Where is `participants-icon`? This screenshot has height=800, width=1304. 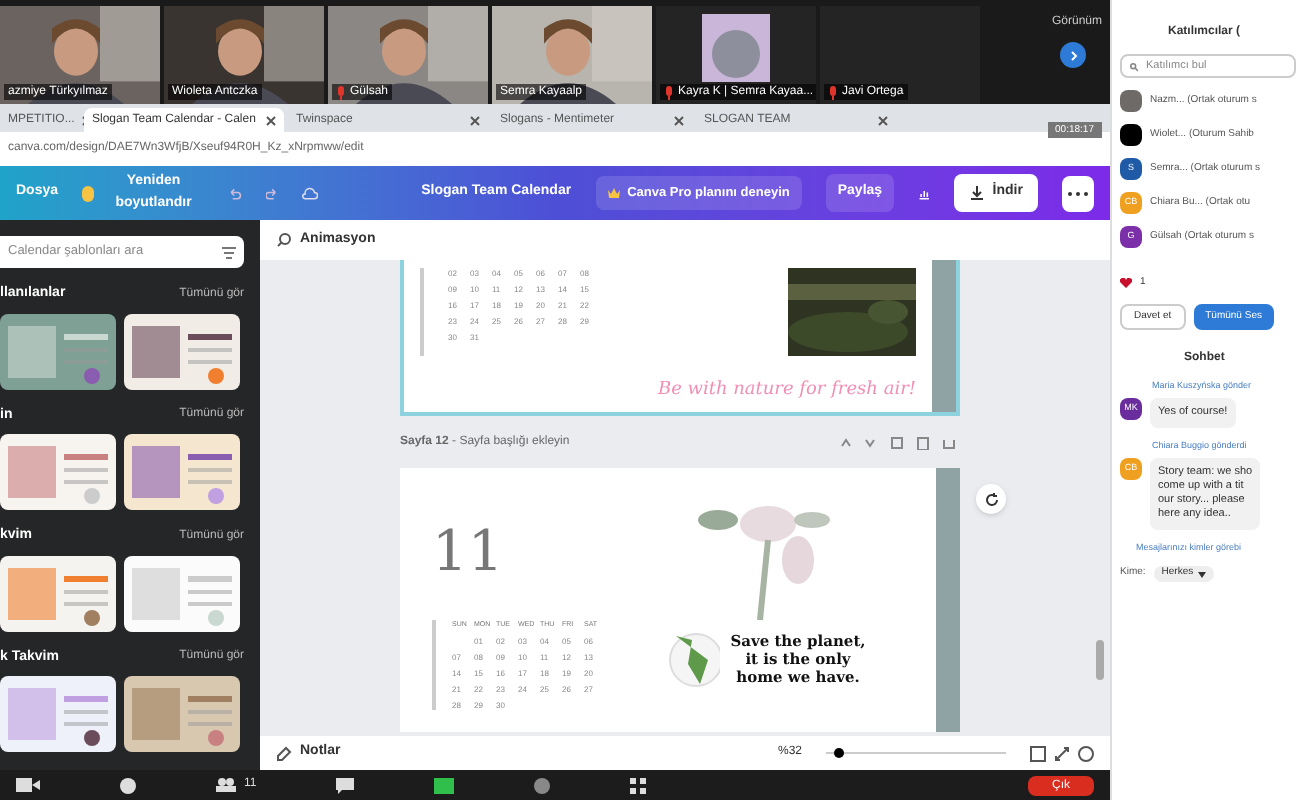
participants-icon is located at coordinates (226, 785).